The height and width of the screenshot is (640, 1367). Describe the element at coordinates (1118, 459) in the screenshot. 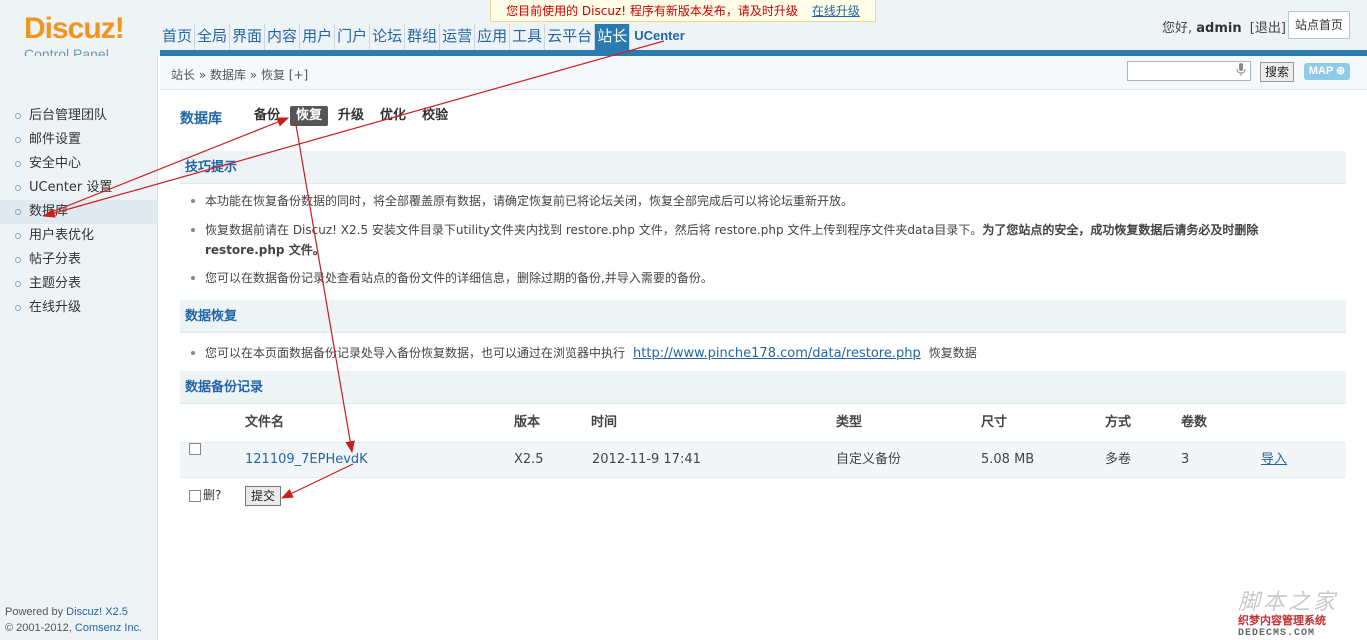

I see `cell-mode: 多卷` at that location.